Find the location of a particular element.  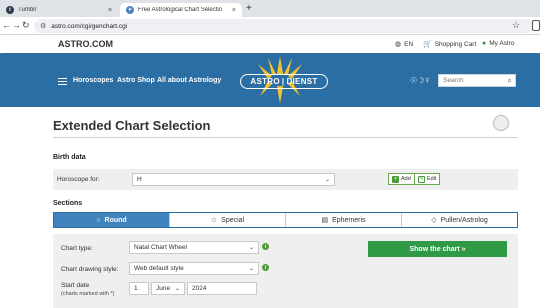

url-text: astro.com/cgi/genchart.cgi is located at coordinates (89, 26).